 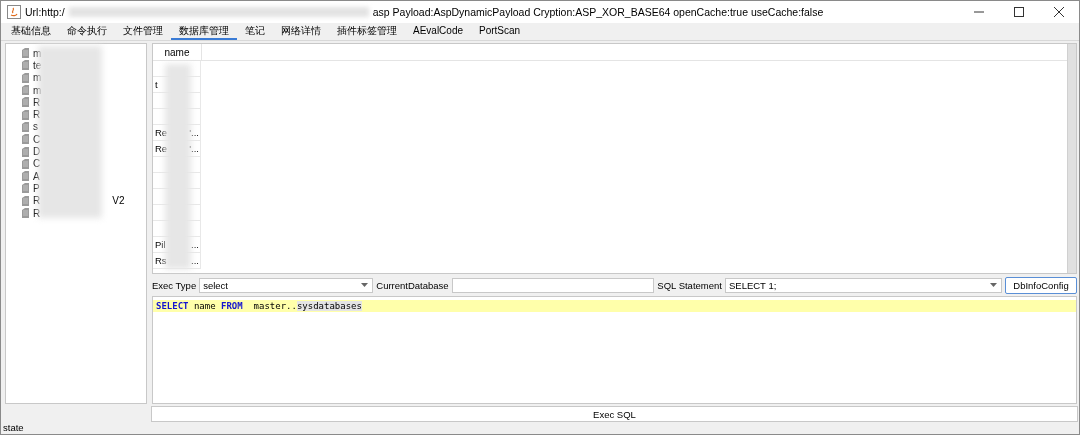 What do you see at coordinates (598, 12) in the screenshot?
I see `window-title: asp Payload:AspDynamicPayload Cryption:ASP_XOR_BASE64 openCache:true useCache:false` at bounding box center [598, 12].